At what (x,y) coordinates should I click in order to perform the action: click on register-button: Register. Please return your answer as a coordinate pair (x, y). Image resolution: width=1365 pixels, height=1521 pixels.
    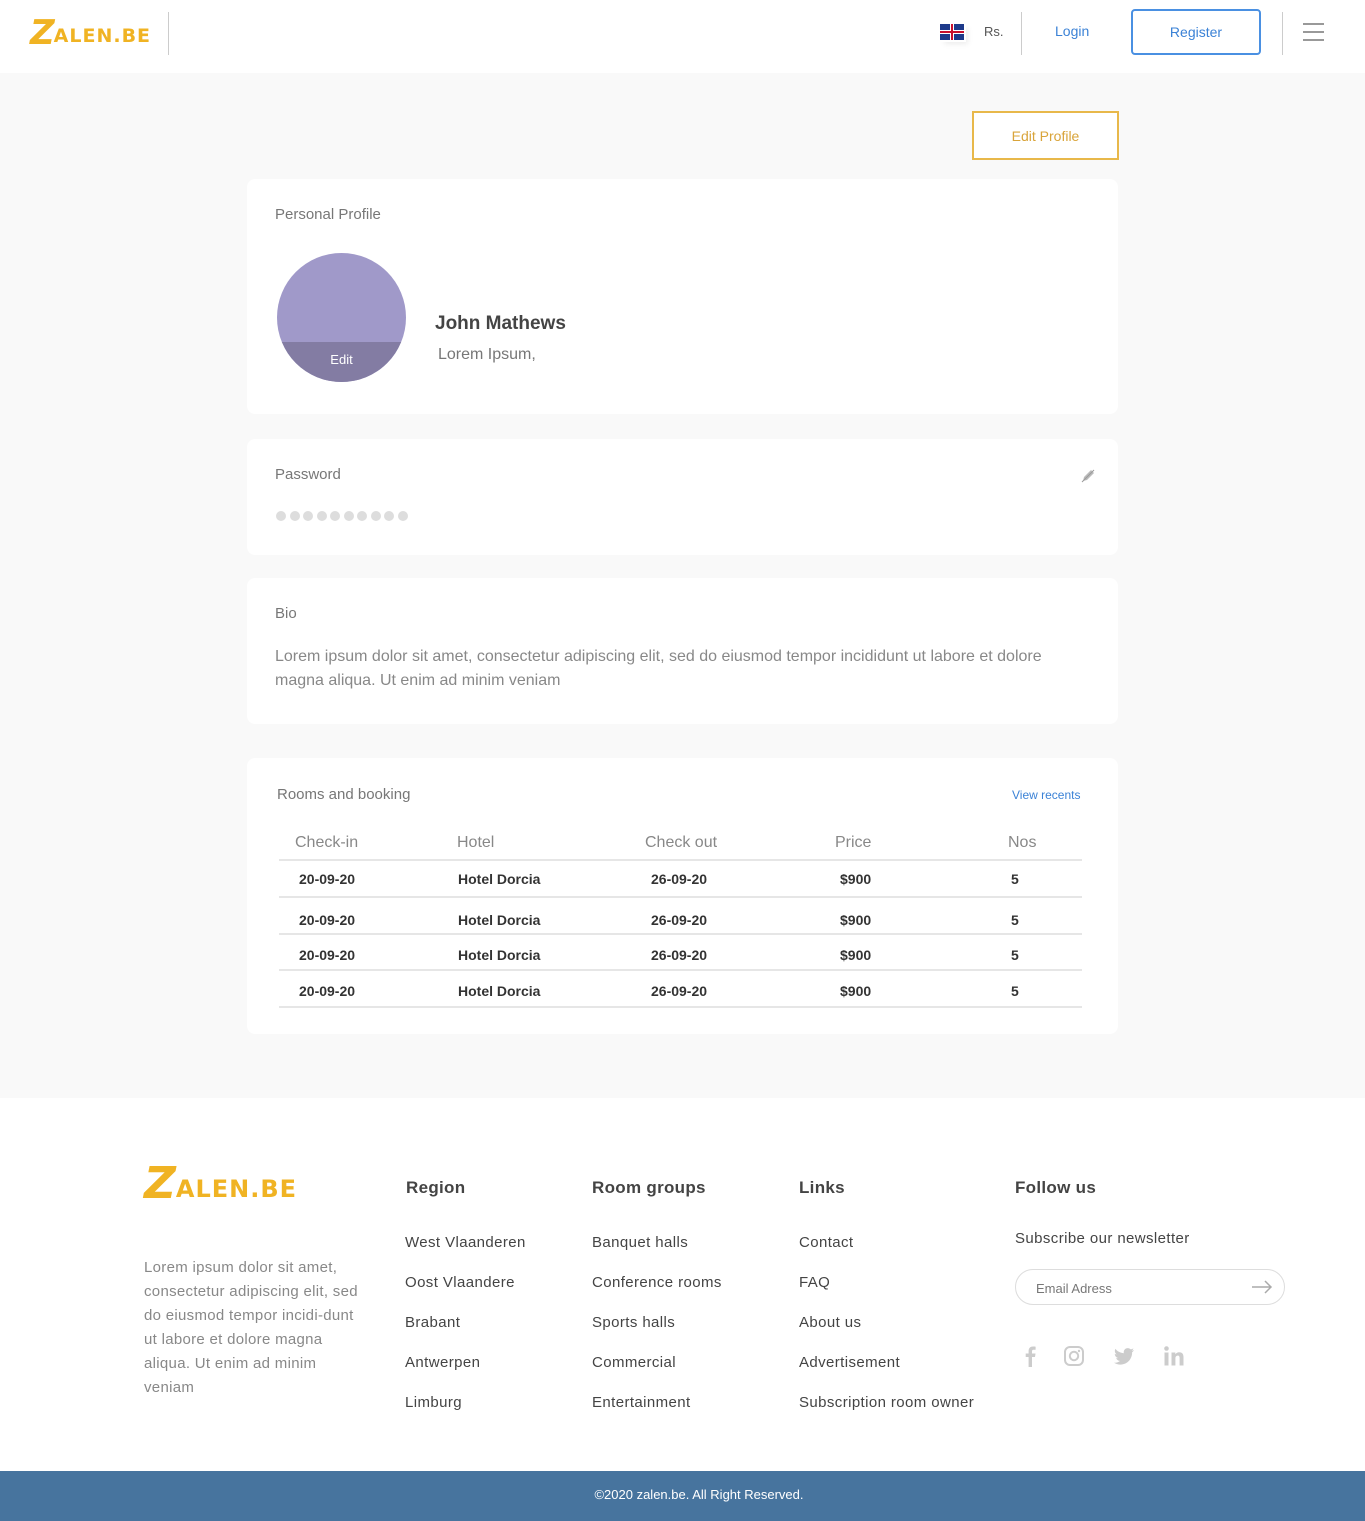
    Looking at the image, I should click on (1196, 32).